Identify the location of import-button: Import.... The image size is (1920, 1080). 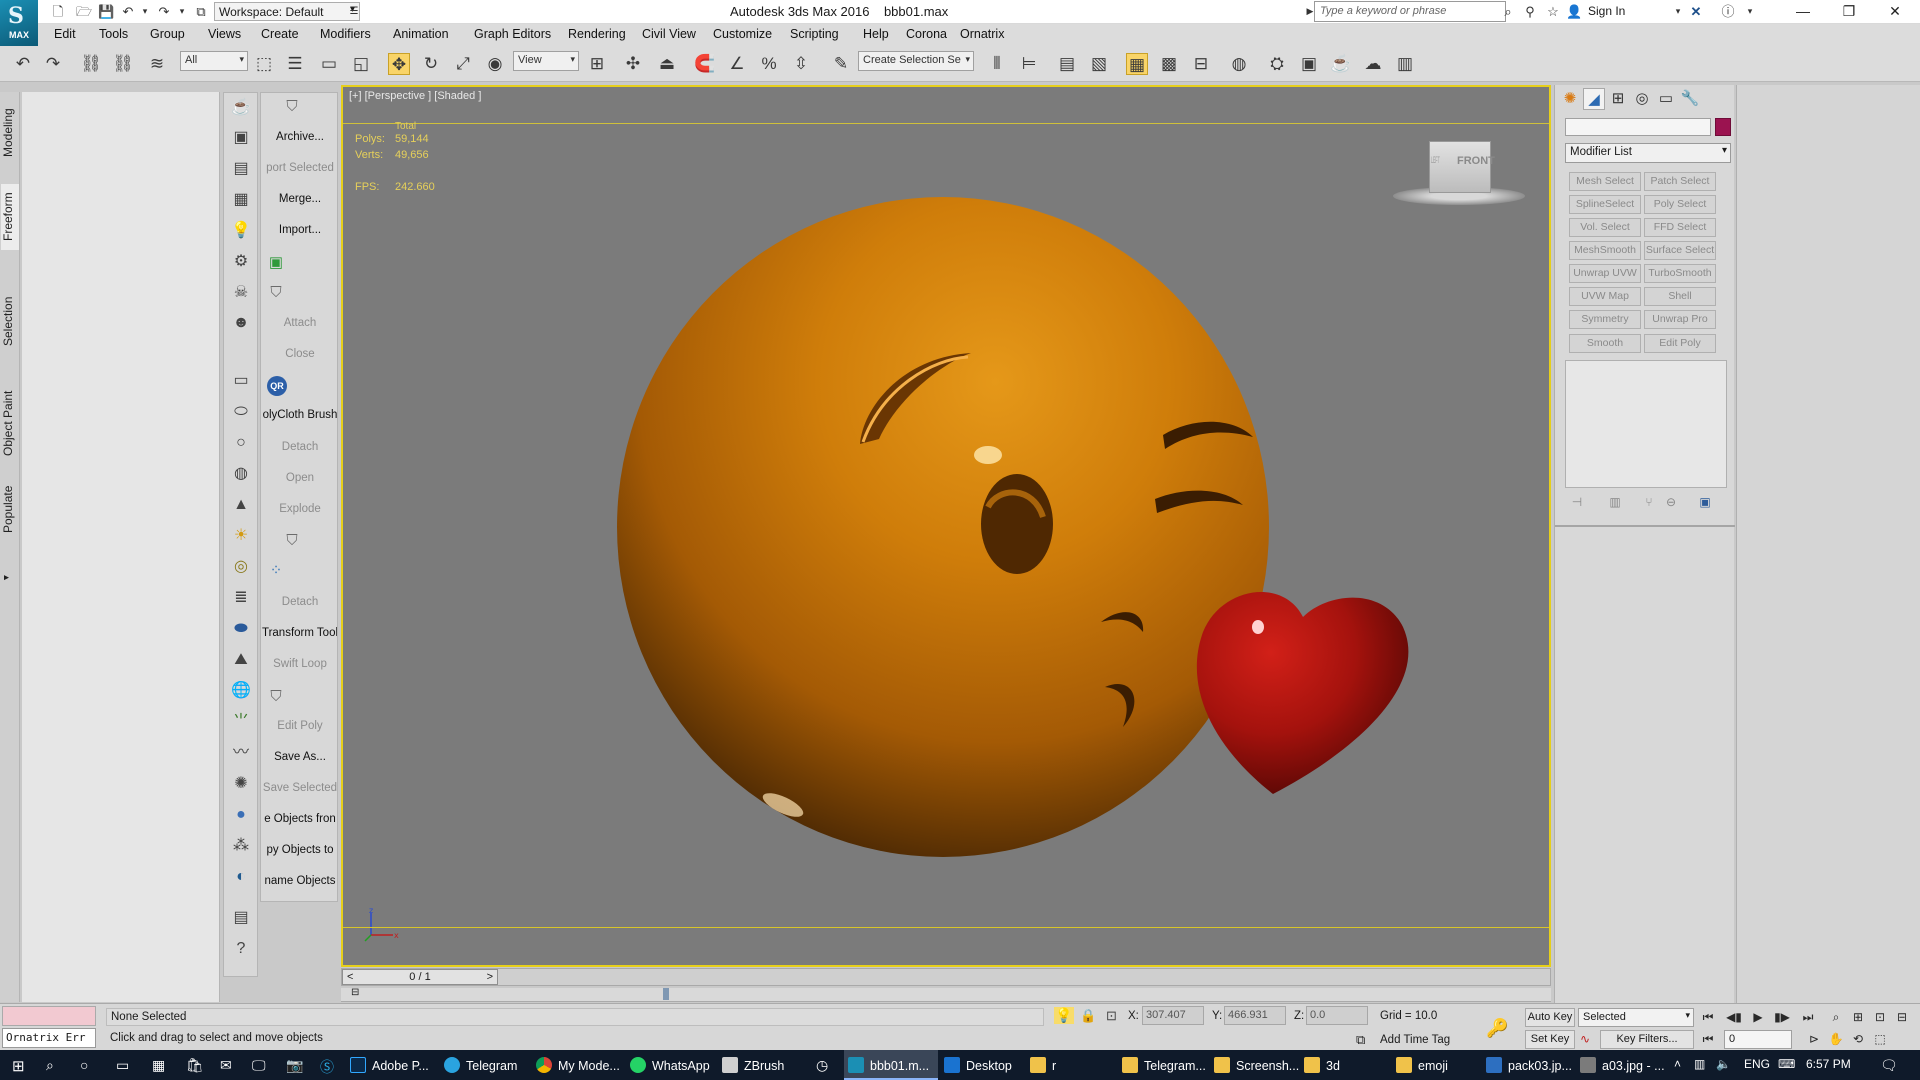
(299, 230).